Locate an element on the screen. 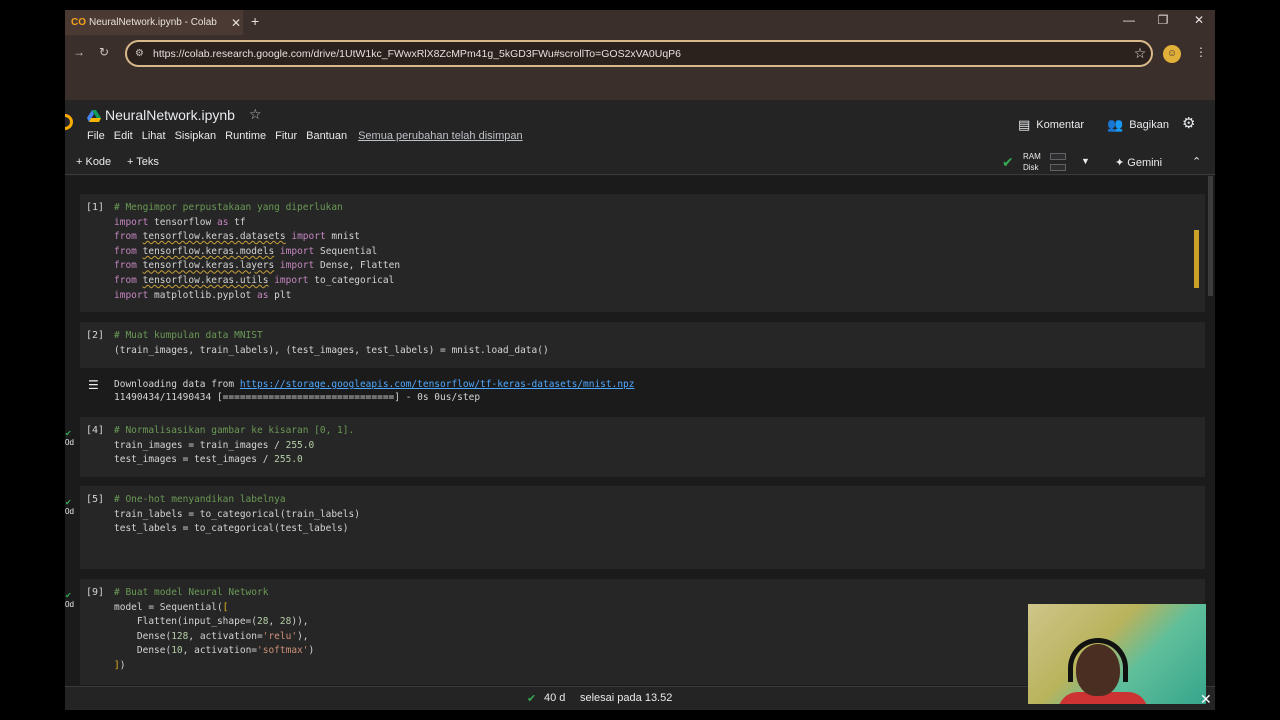  code-bracket: ] is located at coordinates (117, 665).